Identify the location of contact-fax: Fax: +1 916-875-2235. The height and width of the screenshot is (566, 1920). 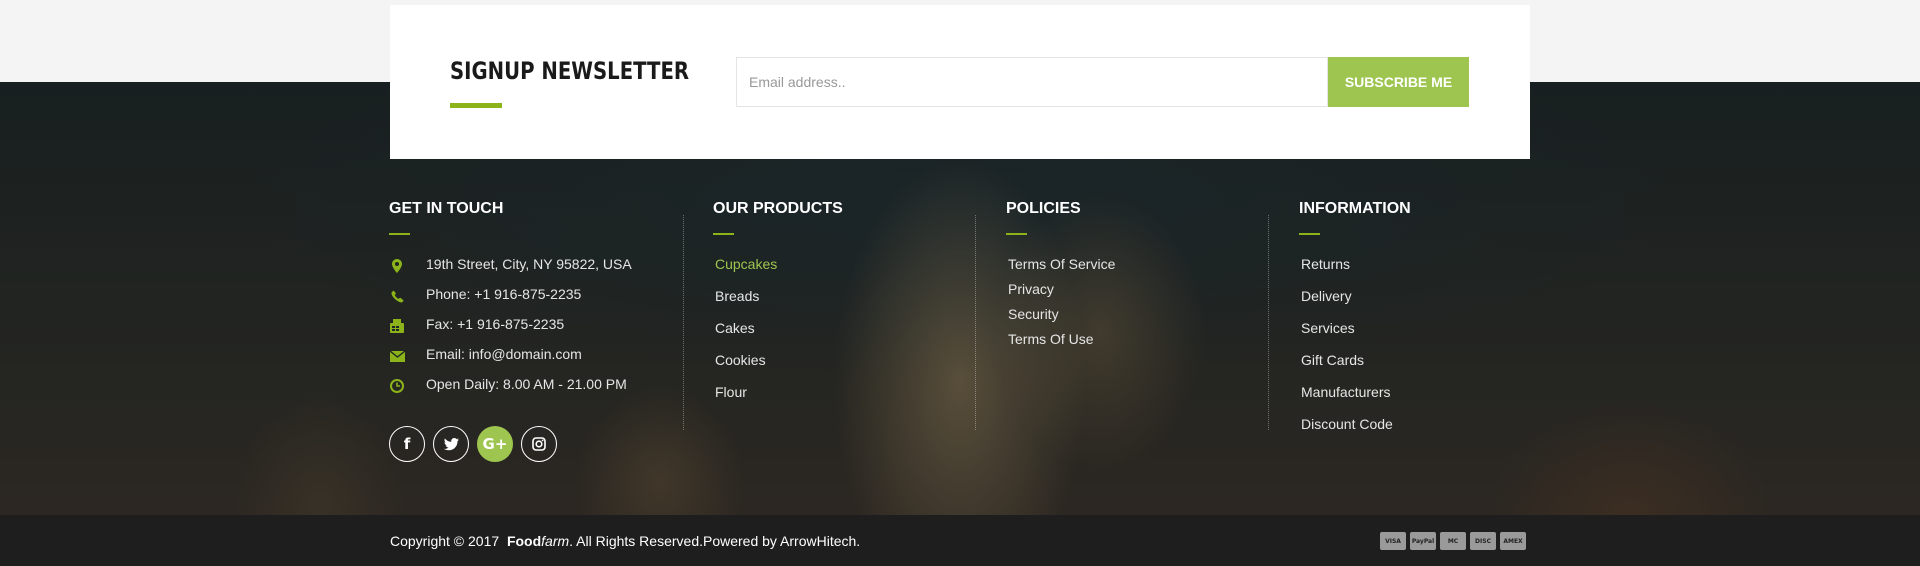
(539, 331).